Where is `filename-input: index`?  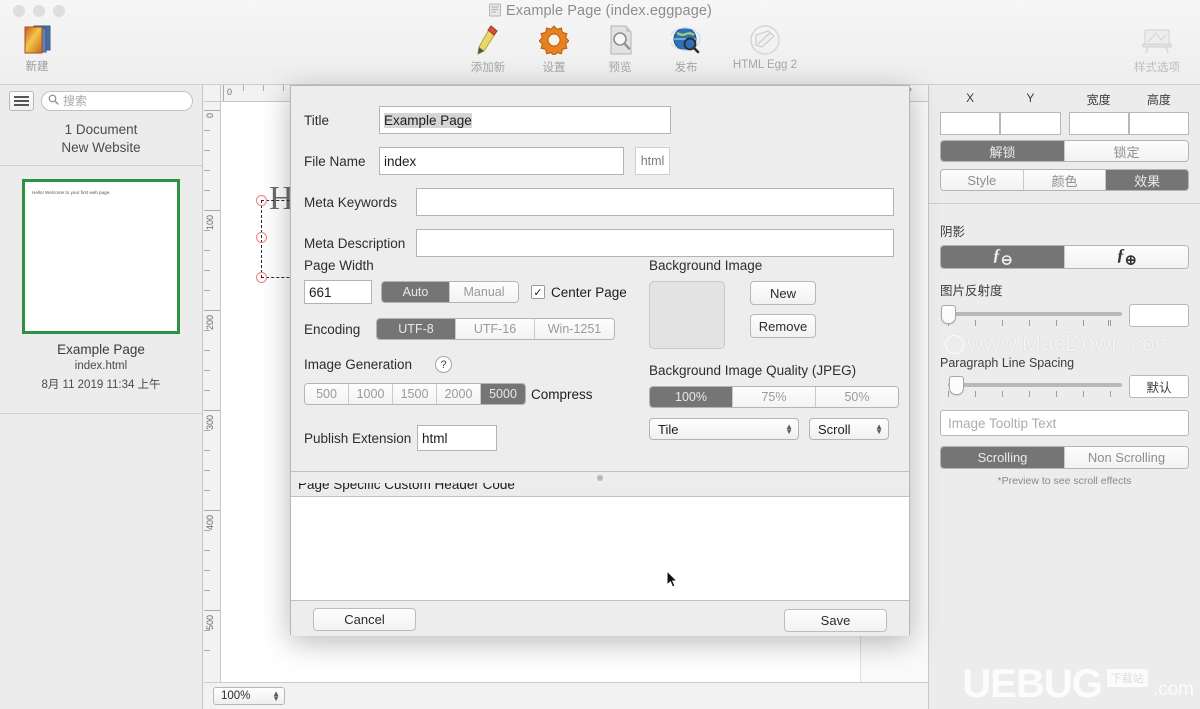
filename-input: index is located at coordinates (501, 161).